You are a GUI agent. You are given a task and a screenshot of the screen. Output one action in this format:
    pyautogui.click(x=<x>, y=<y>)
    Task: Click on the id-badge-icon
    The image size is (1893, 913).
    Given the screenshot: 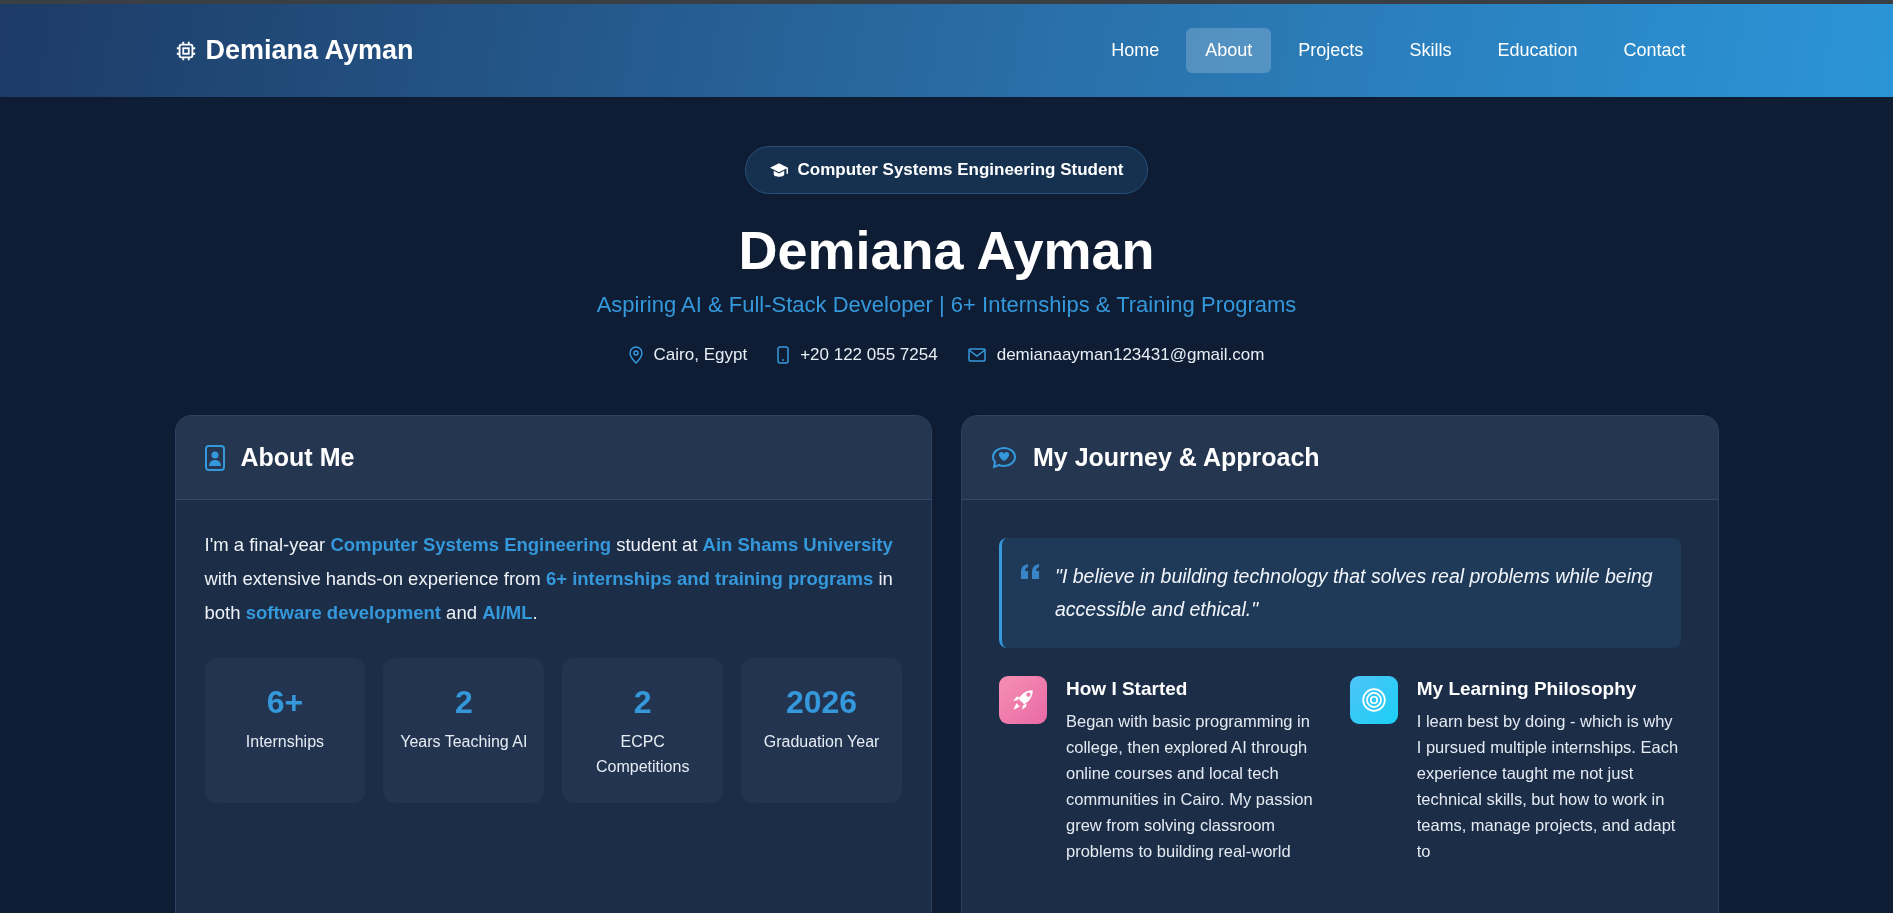 What is the action you would take?
    pyautogui.click(x=214, y=457)
    